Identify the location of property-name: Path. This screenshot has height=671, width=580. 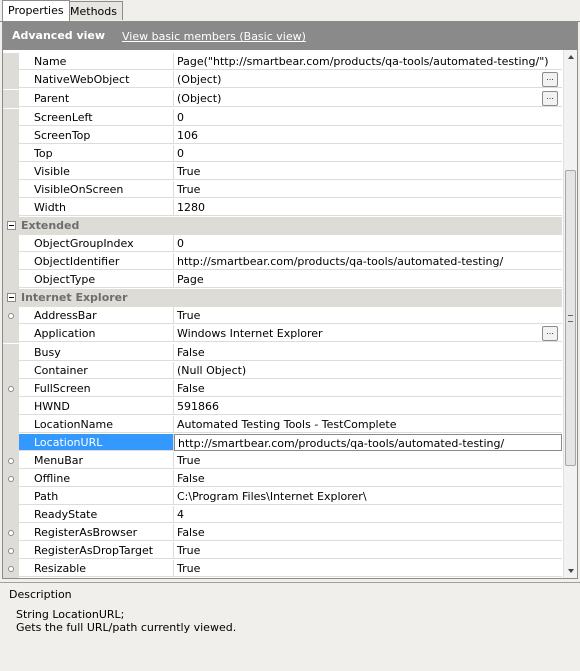
(96, 496).